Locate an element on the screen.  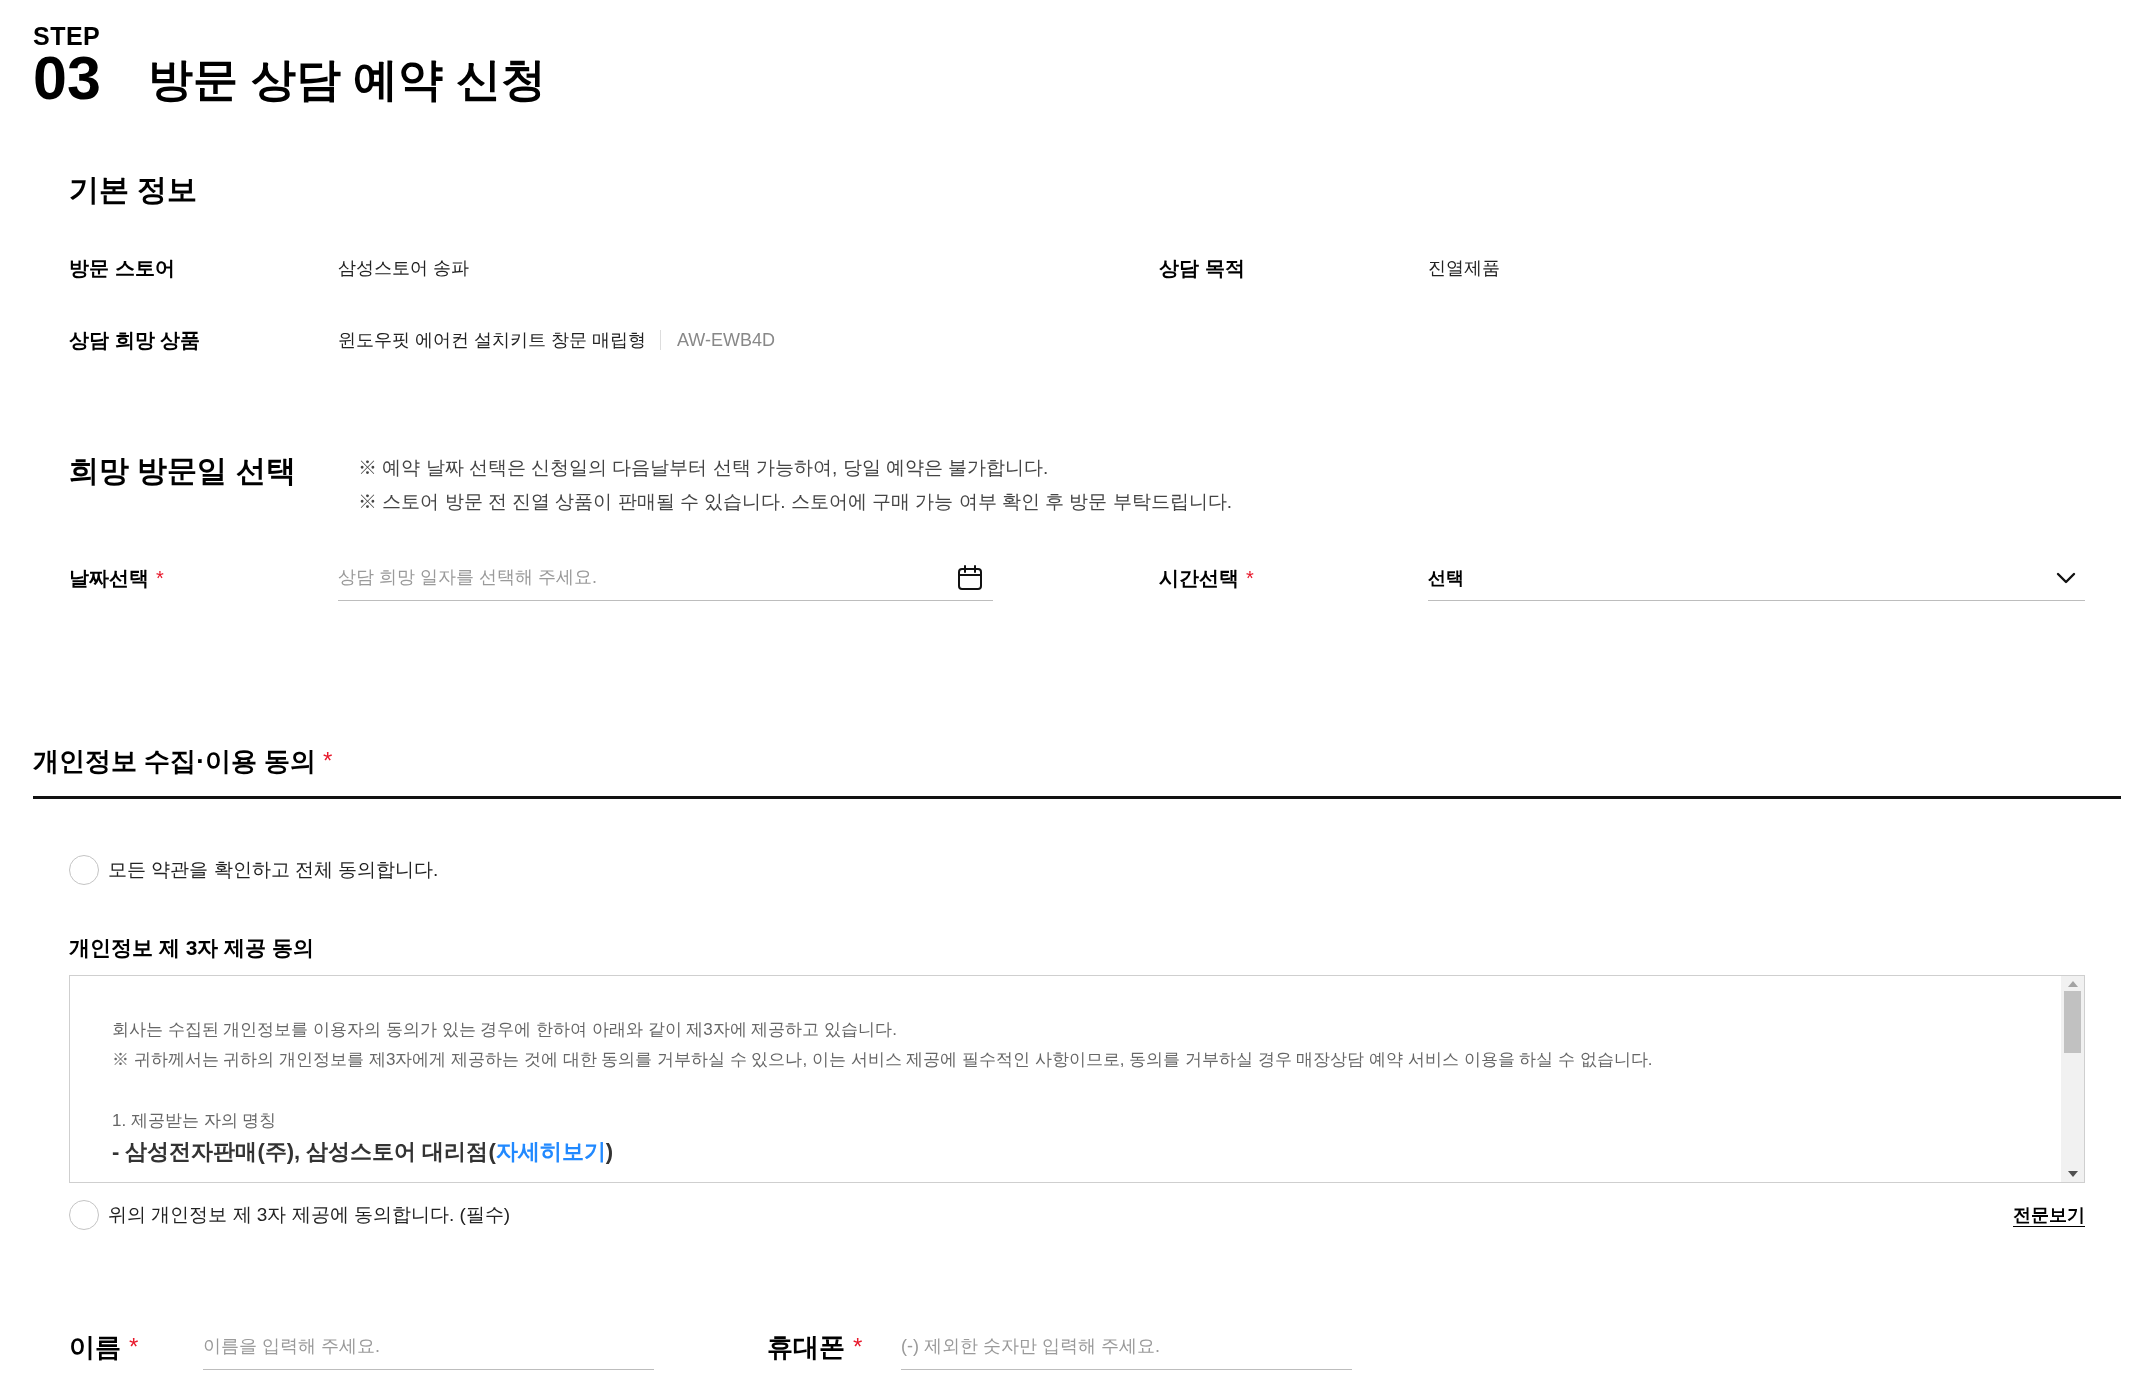
scrollbar-thumb is located at coordinates (2072, 1022).